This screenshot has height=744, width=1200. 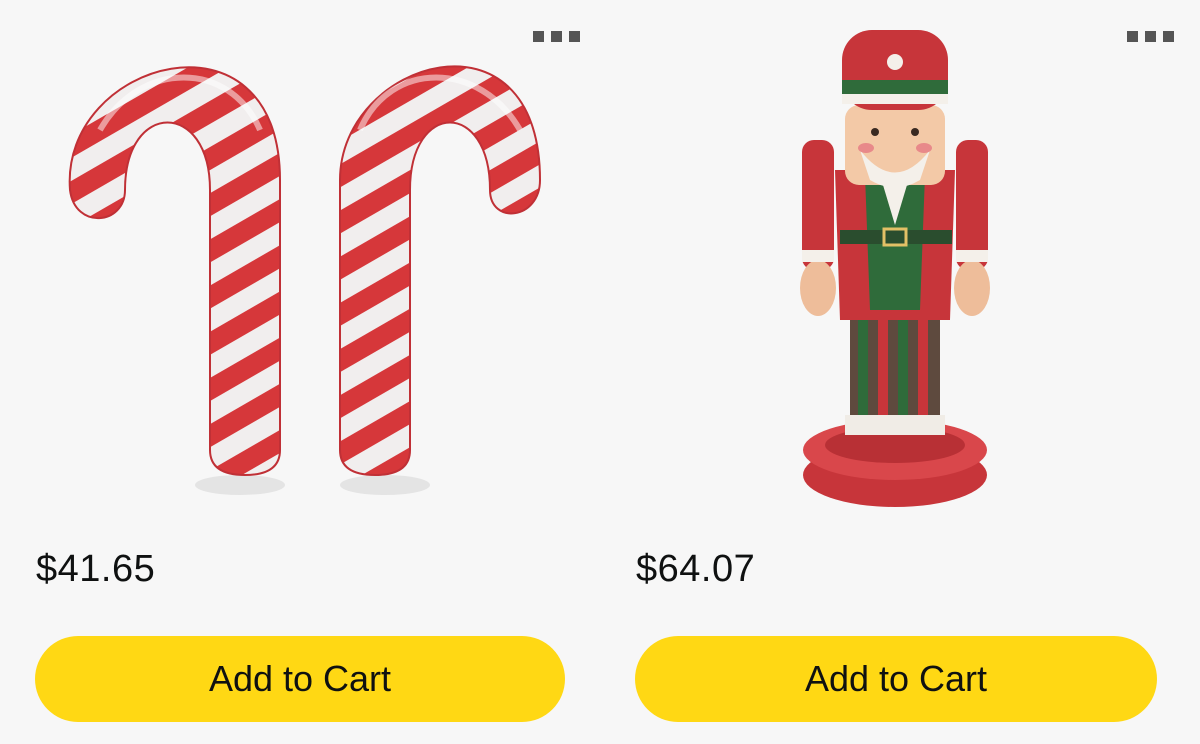 I want to click on more-options-icon, so click(x=1150, y=36).